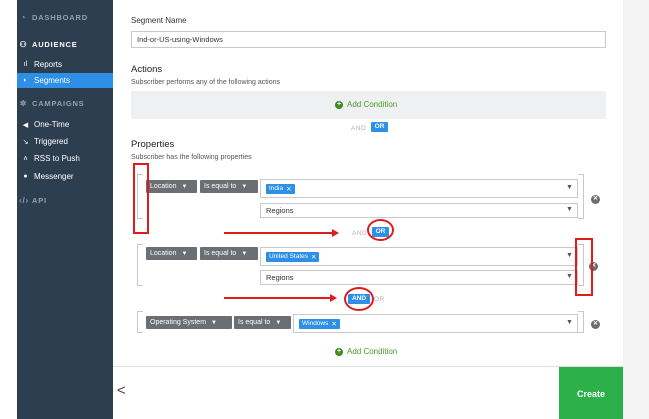  I want to click on sidebar-messenger-label: Messenger, so click(54, 176).